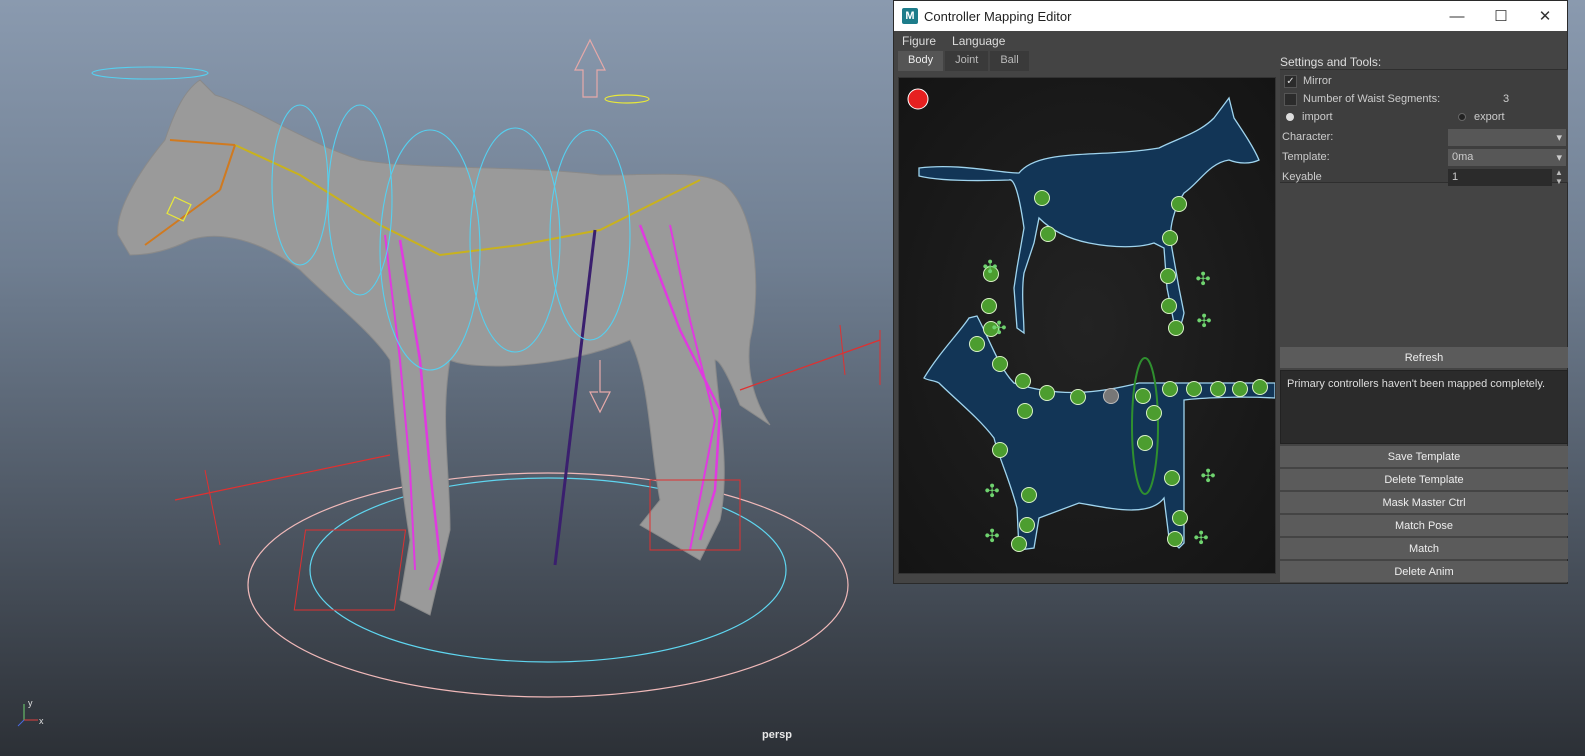 Image resolution: width=1585 pixels, height=756 pixels. Describe the element at coordinates (30, 703) in the screenshot. I see `svg-text: y` at that location.